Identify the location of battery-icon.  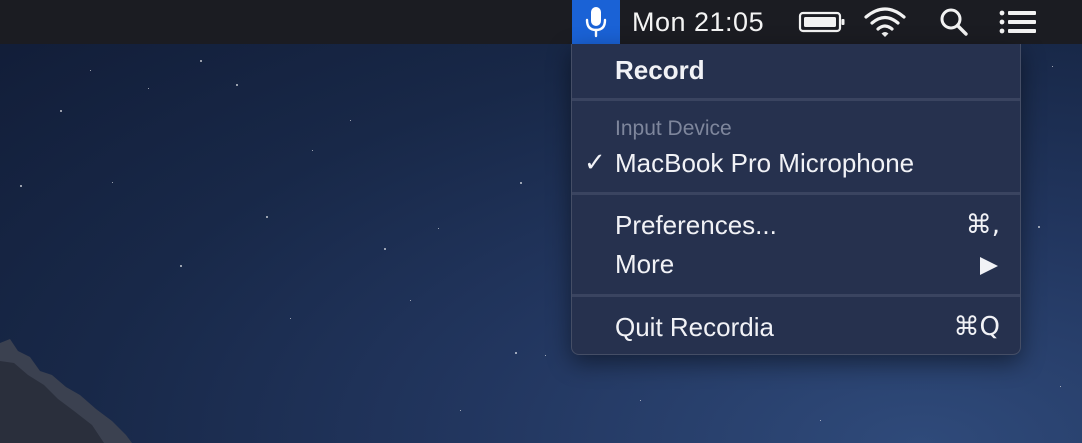
(821, 22).